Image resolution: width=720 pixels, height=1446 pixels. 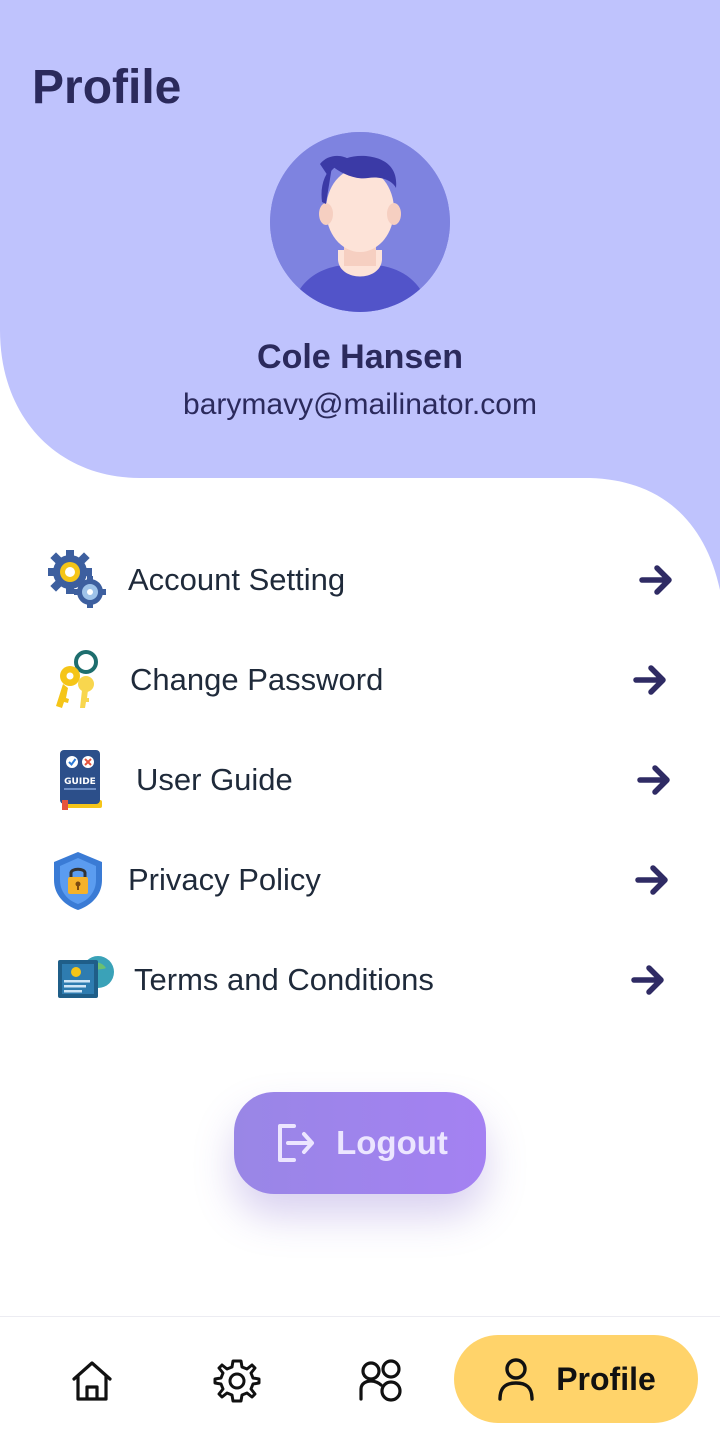 I want to click on menu-item-label: Change Password, so click(x=257, y=679).